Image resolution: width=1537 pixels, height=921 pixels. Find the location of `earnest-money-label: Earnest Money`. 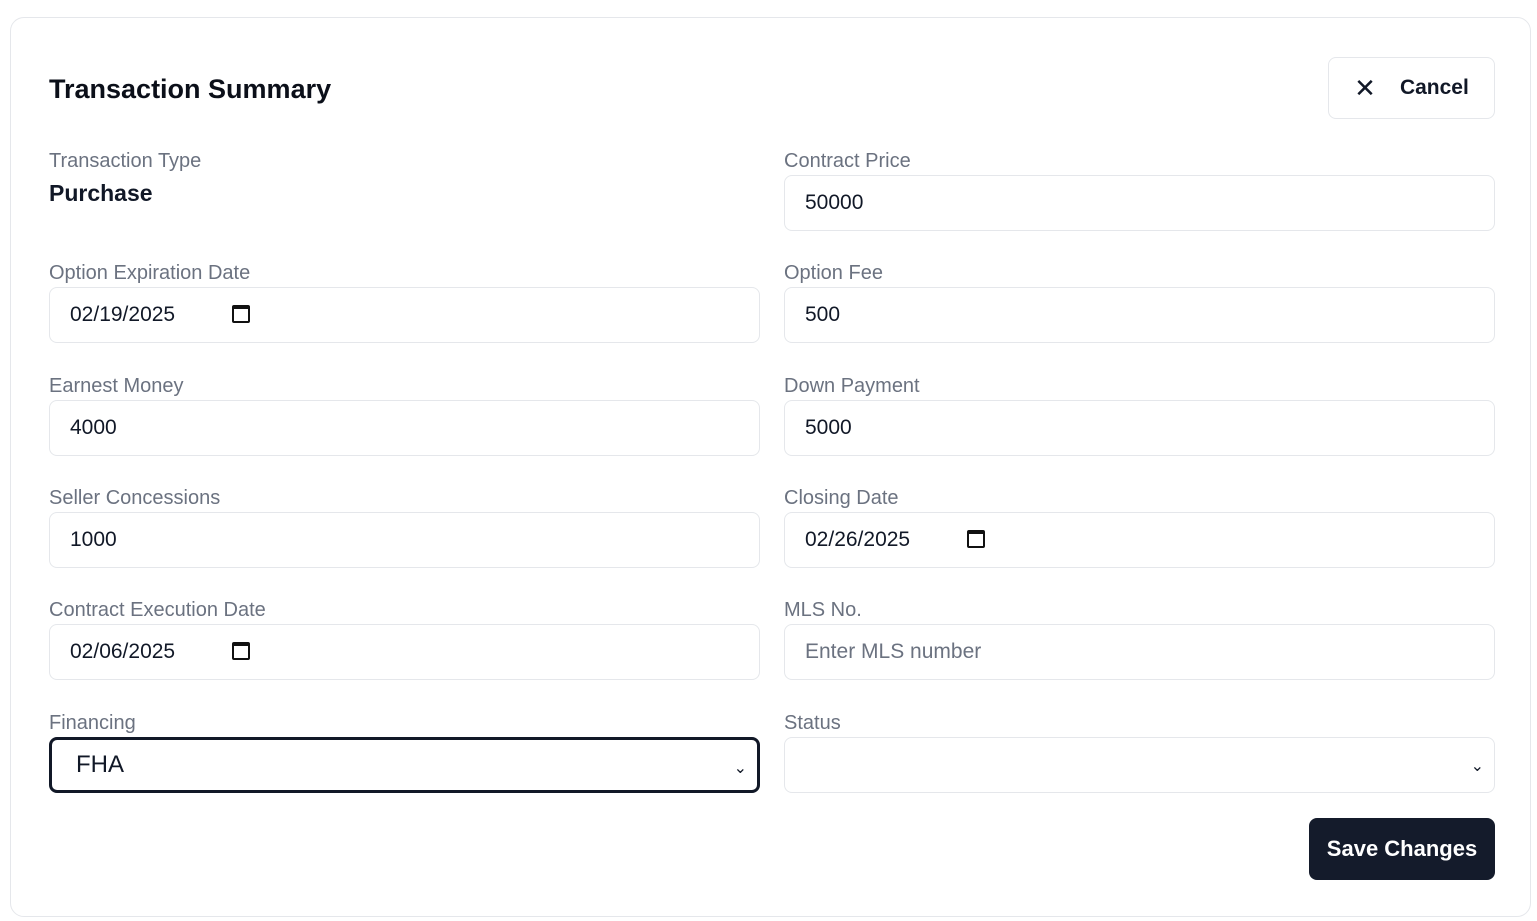

earnest-money-label: Earnest Money is located at coordinates (116, 386).